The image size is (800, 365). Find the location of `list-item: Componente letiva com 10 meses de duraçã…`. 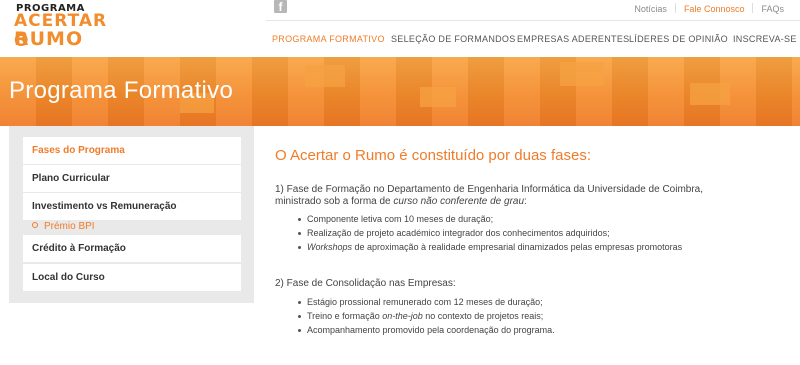

list-item: Componente letiva com 10 meses de duraçã… is located at coordinates (489, 219).